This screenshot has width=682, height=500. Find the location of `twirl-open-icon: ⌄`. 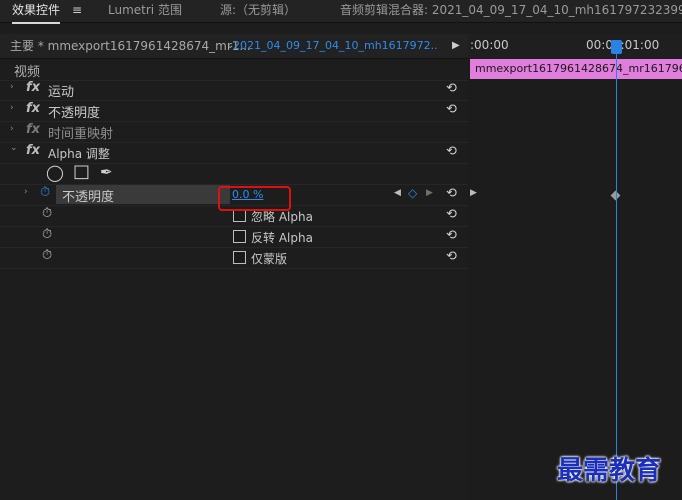

twirl-open-icon: ⌄ is located at coordinates (14, 148).